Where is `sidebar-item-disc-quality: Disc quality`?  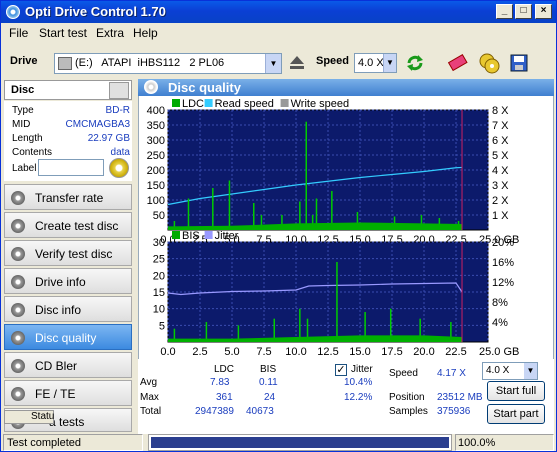
sidebar-item-disc-quality: Disc quality is located at coordinates (68, 337).